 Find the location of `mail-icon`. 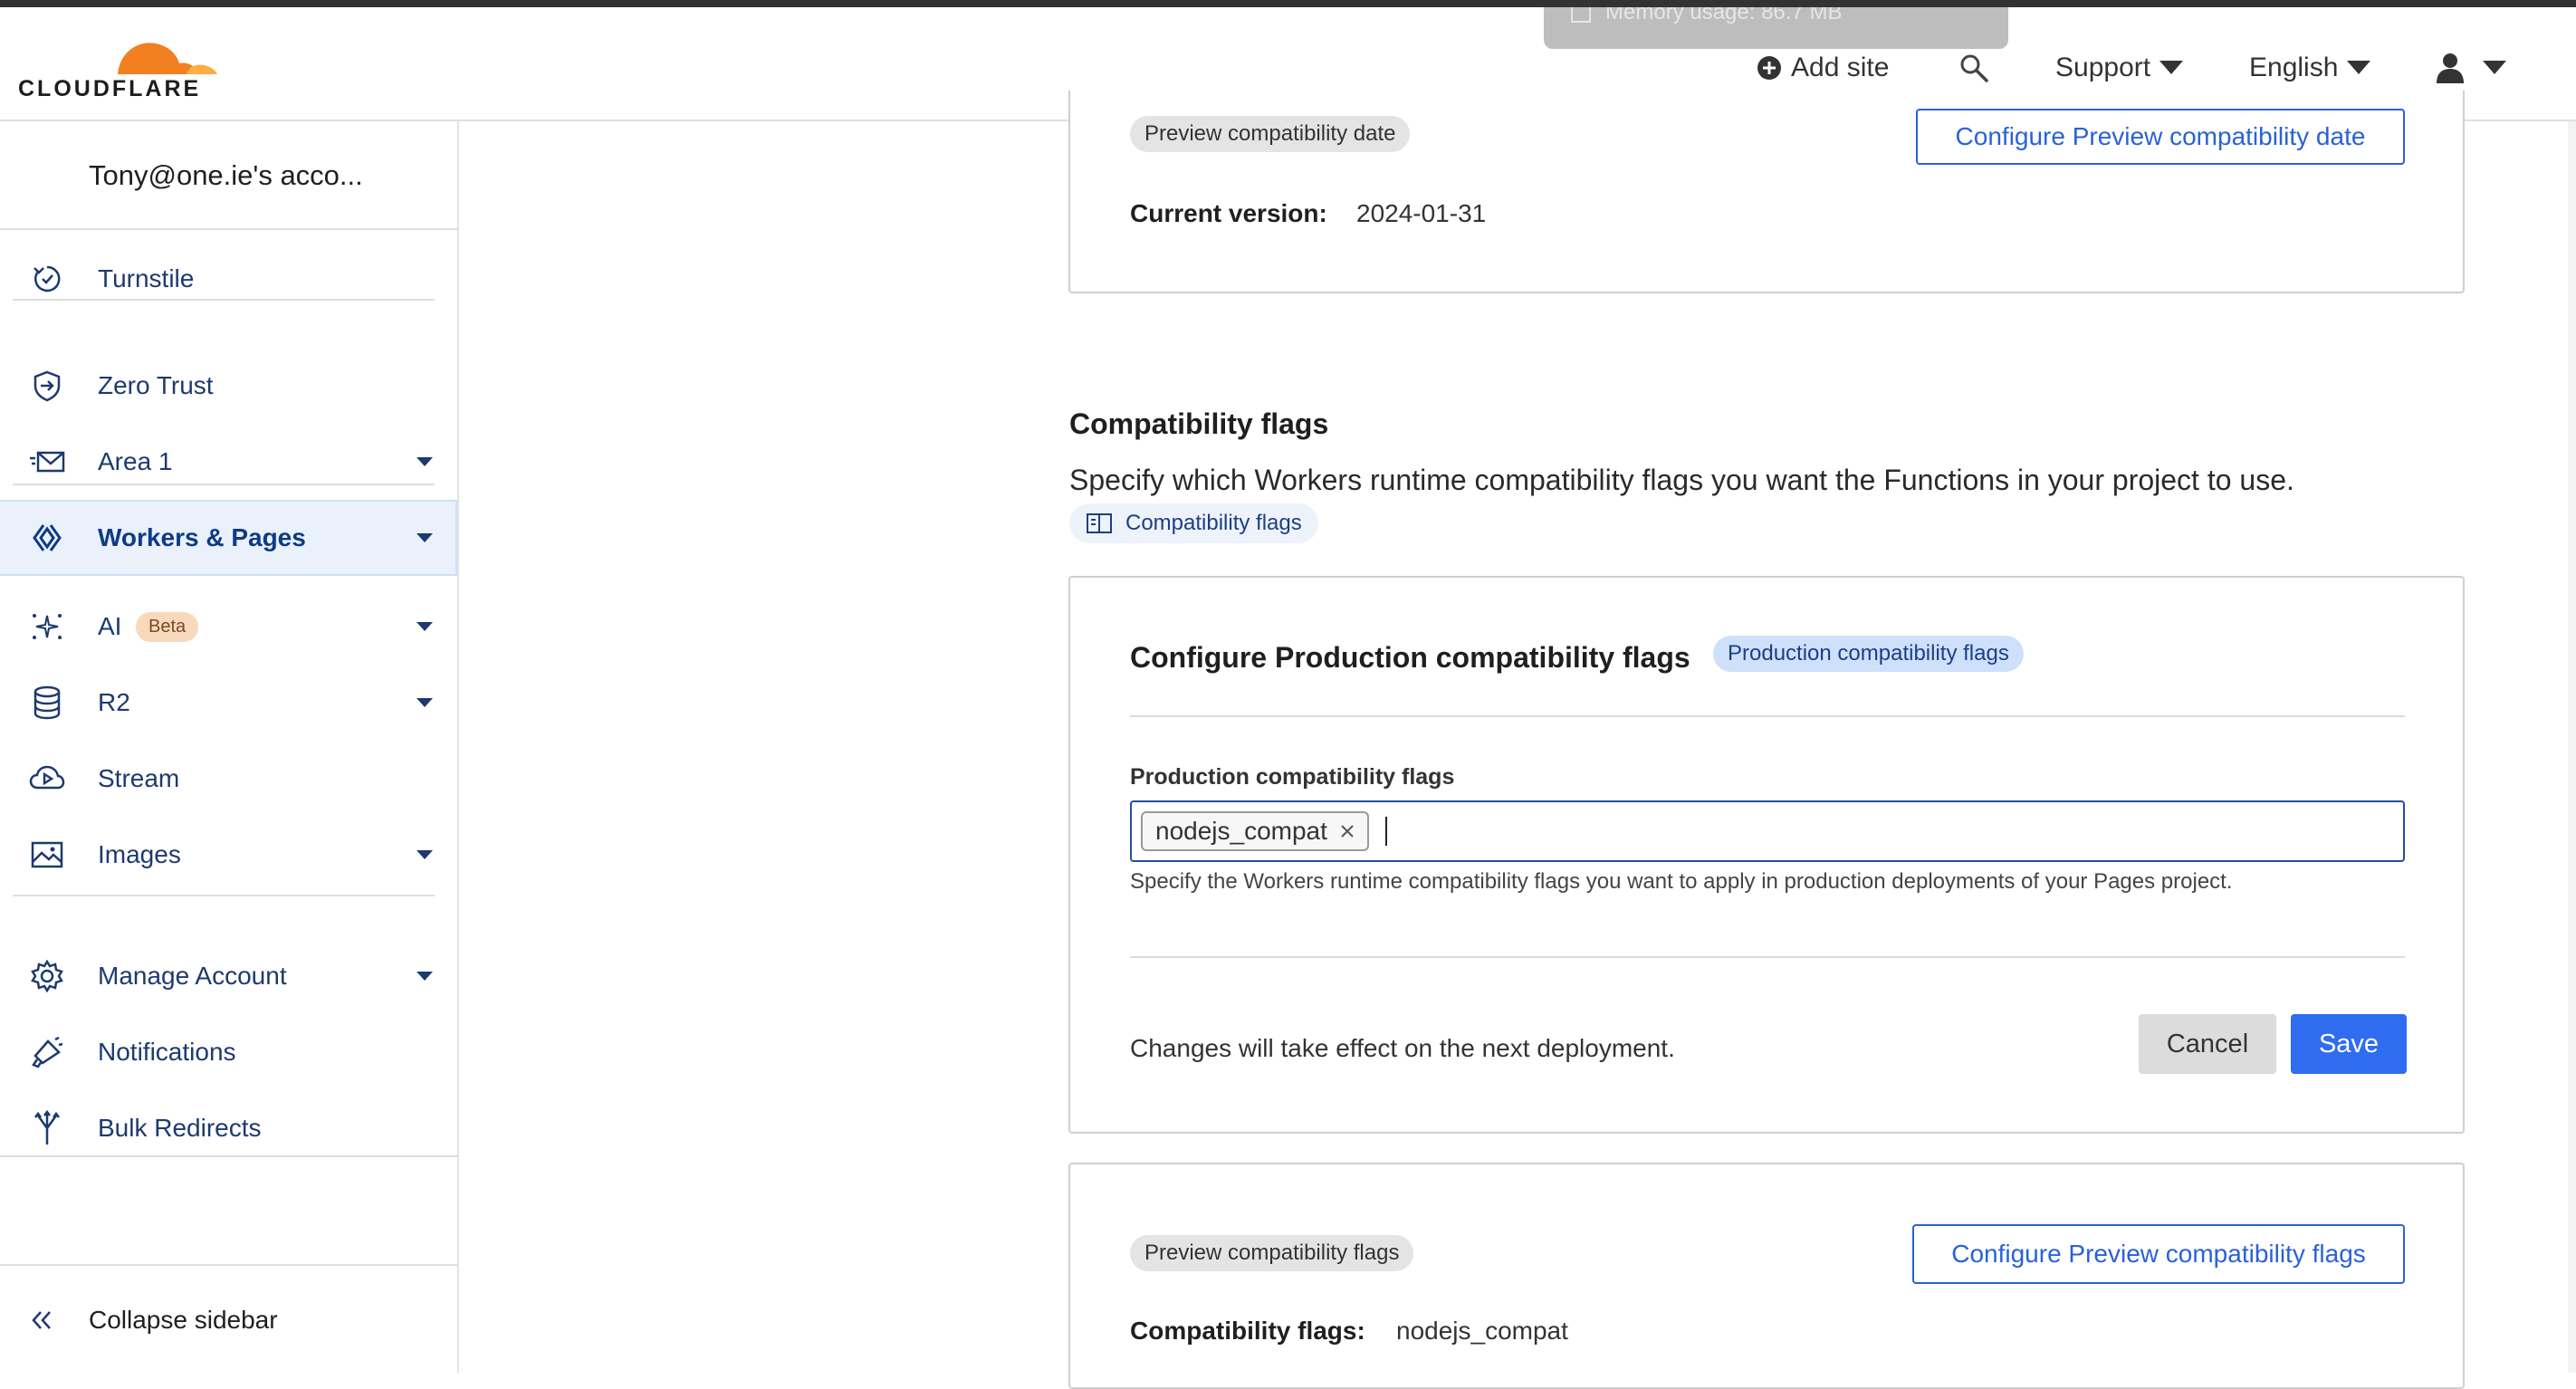

mail-icon is located at coordinates (47, 462).